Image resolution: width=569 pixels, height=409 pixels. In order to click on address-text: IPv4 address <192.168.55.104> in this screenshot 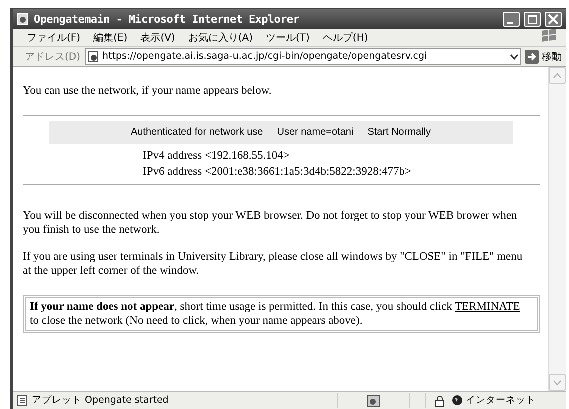, I will do `click(217, 156)`.